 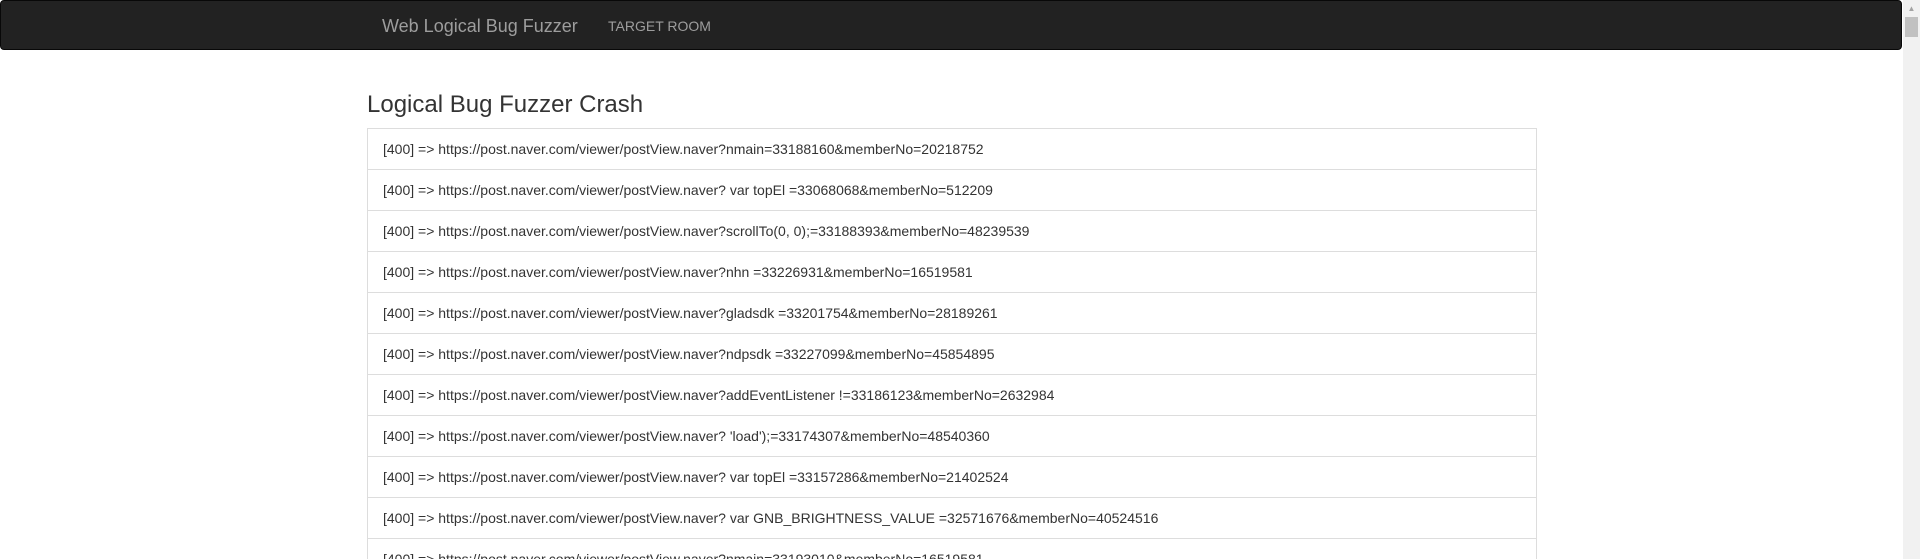 I want to click on vertical-scrollbar: ▲, so click(x=1911, y=279).